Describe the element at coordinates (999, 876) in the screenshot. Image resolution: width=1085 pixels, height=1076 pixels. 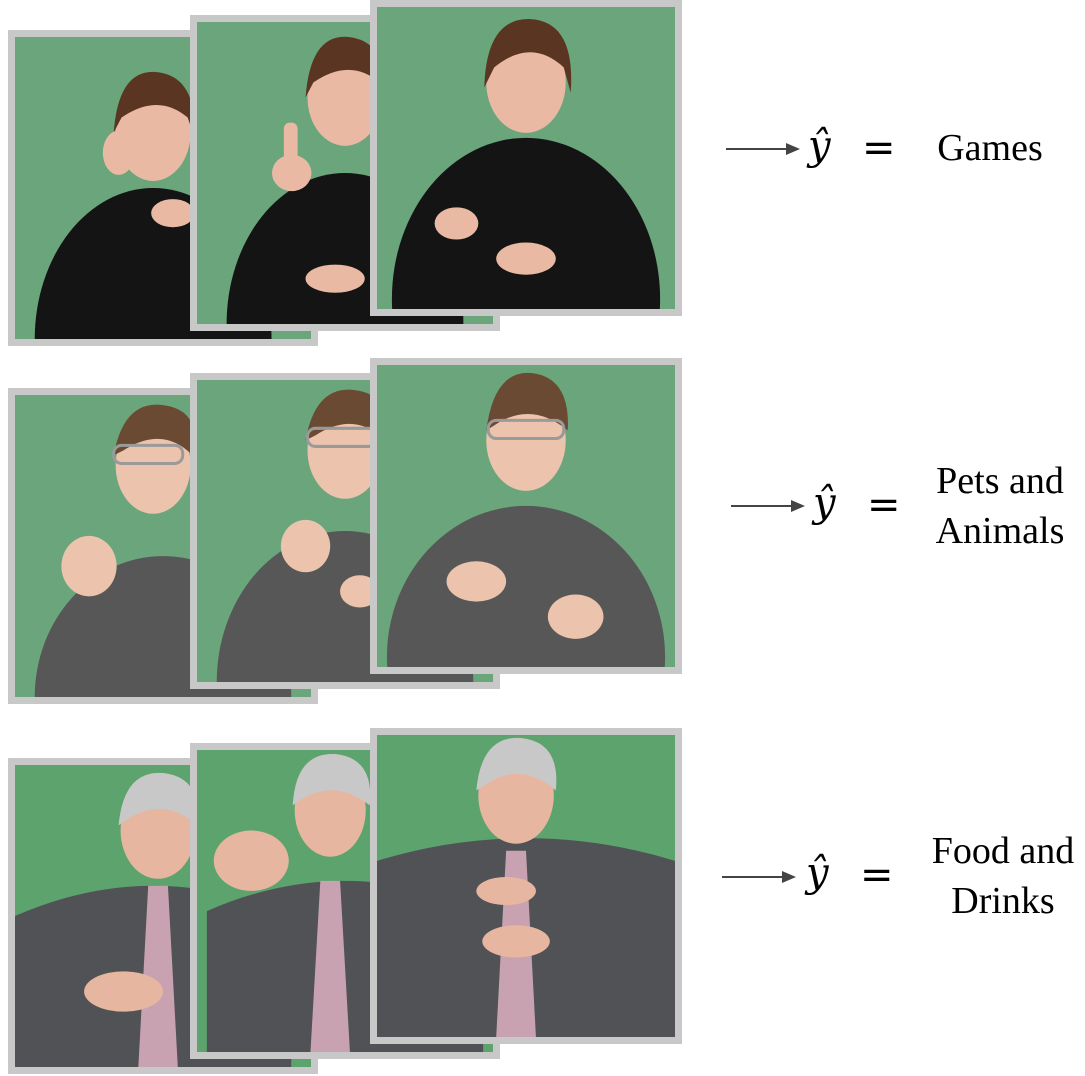
I see `predicted-label: Food and Drinks` at that location.